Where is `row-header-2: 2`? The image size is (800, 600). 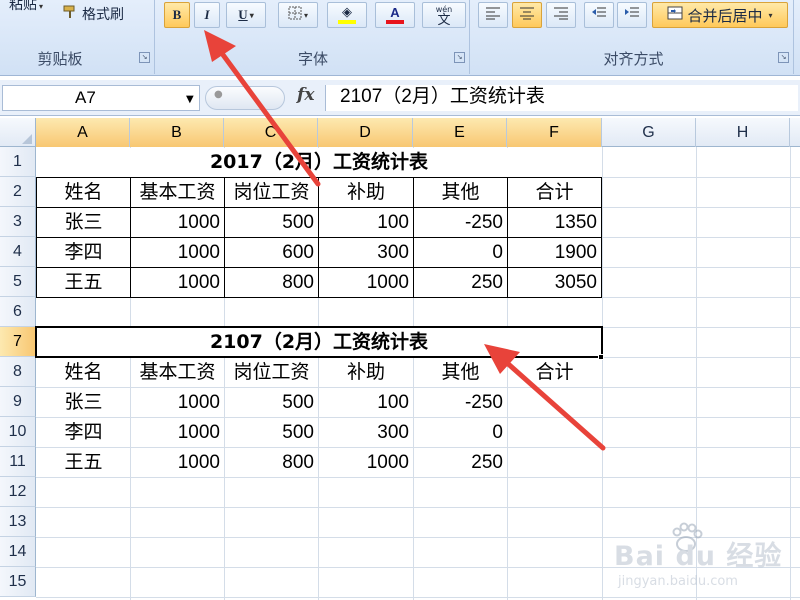
row-header-2: 2 is located at coordinates (18, 192).